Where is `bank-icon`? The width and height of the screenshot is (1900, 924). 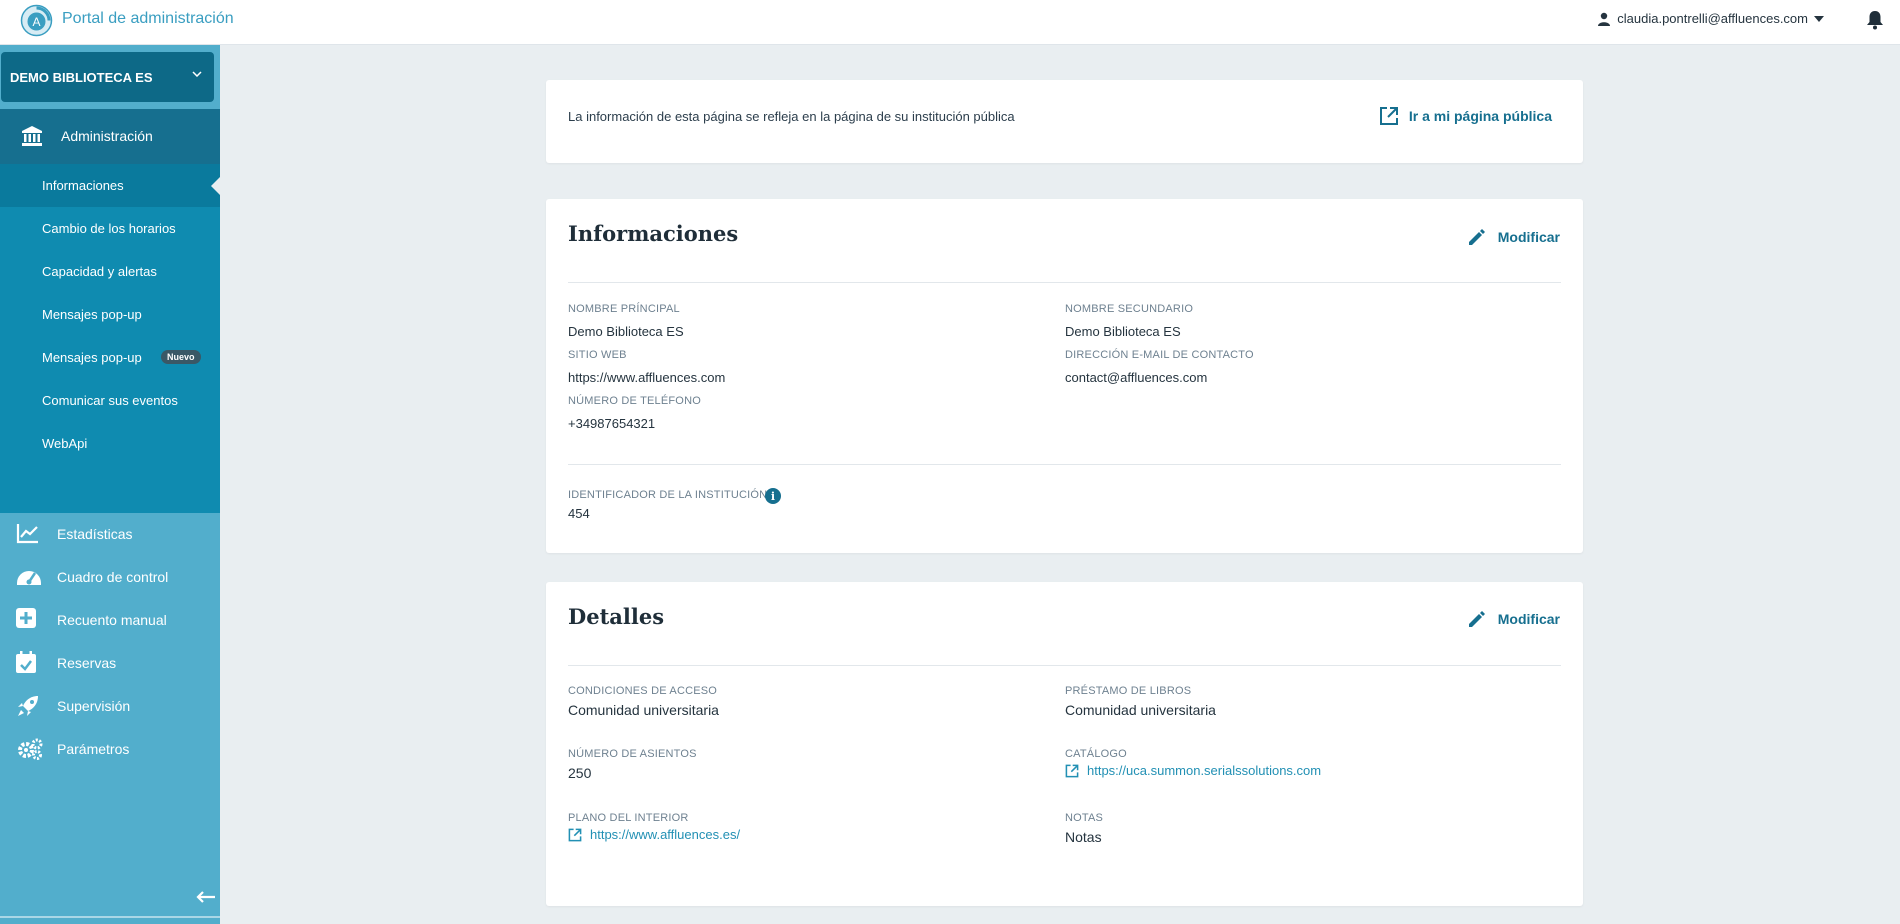
bank-icon is located at coordinates (32, 136).